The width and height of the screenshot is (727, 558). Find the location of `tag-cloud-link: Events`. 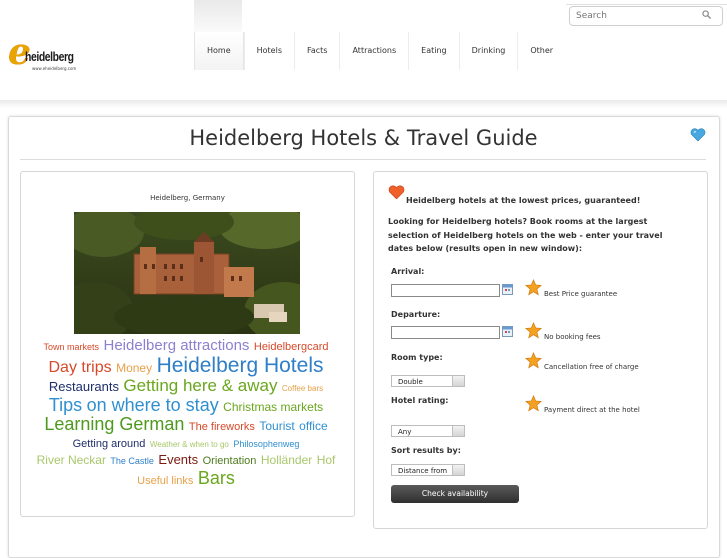

tag-cloud-link: Events is located at coordinates (178, 459).